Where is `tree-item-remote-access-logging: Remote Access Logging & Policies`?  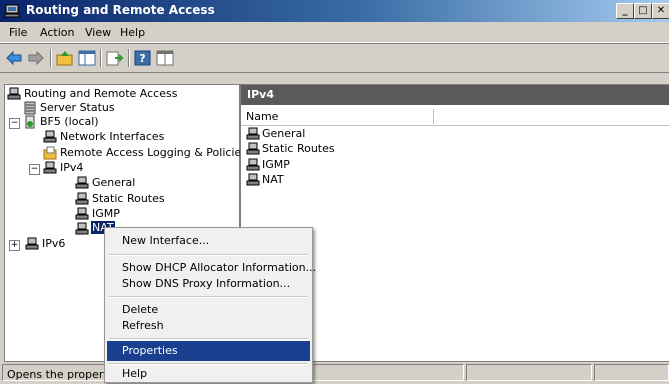
tree-item-remote-access-logging: Remote Access Logging & Policies is located at coordinates (153, 152).